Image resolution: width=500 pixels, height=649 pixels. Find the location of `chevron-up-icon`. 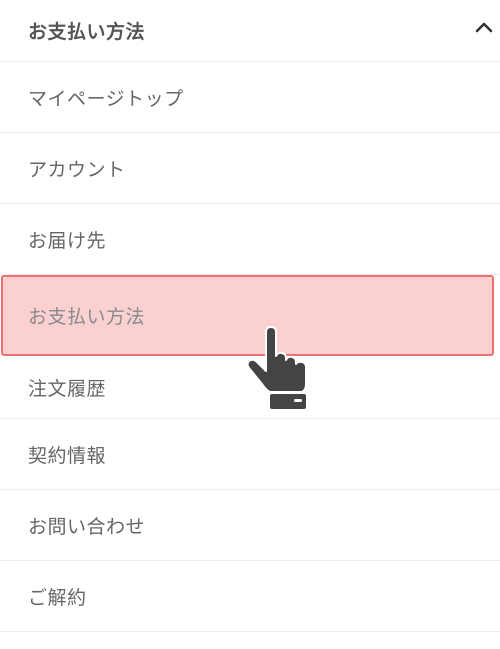

chevron-up-icon is located at coordinates (484, 27).